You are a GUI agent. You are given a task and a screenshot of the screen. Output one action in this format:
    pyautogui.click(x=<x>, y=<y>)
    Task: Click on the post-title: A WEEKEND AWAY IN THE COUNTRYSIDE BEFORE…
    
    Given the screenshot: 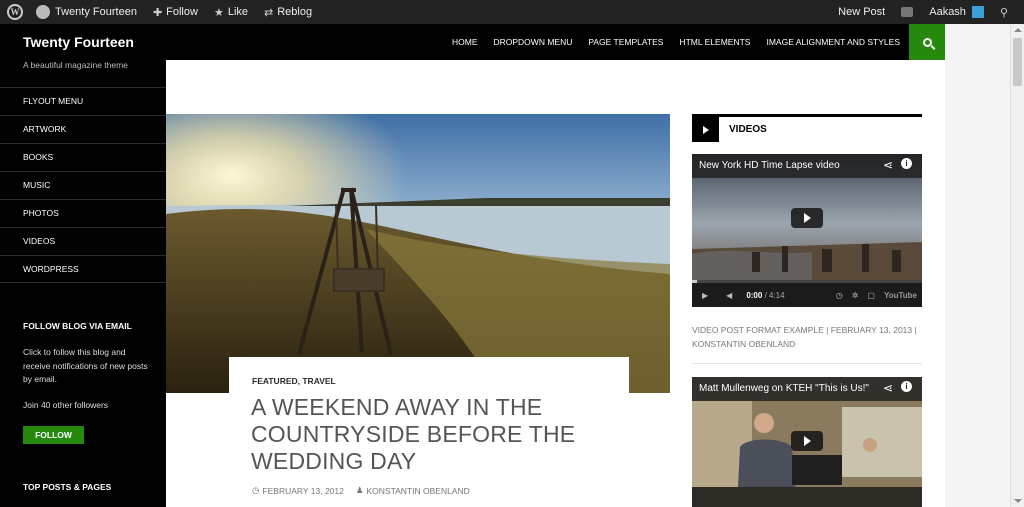 What is the action you would take?
    pyautogui.click(x=431, y=434)
    